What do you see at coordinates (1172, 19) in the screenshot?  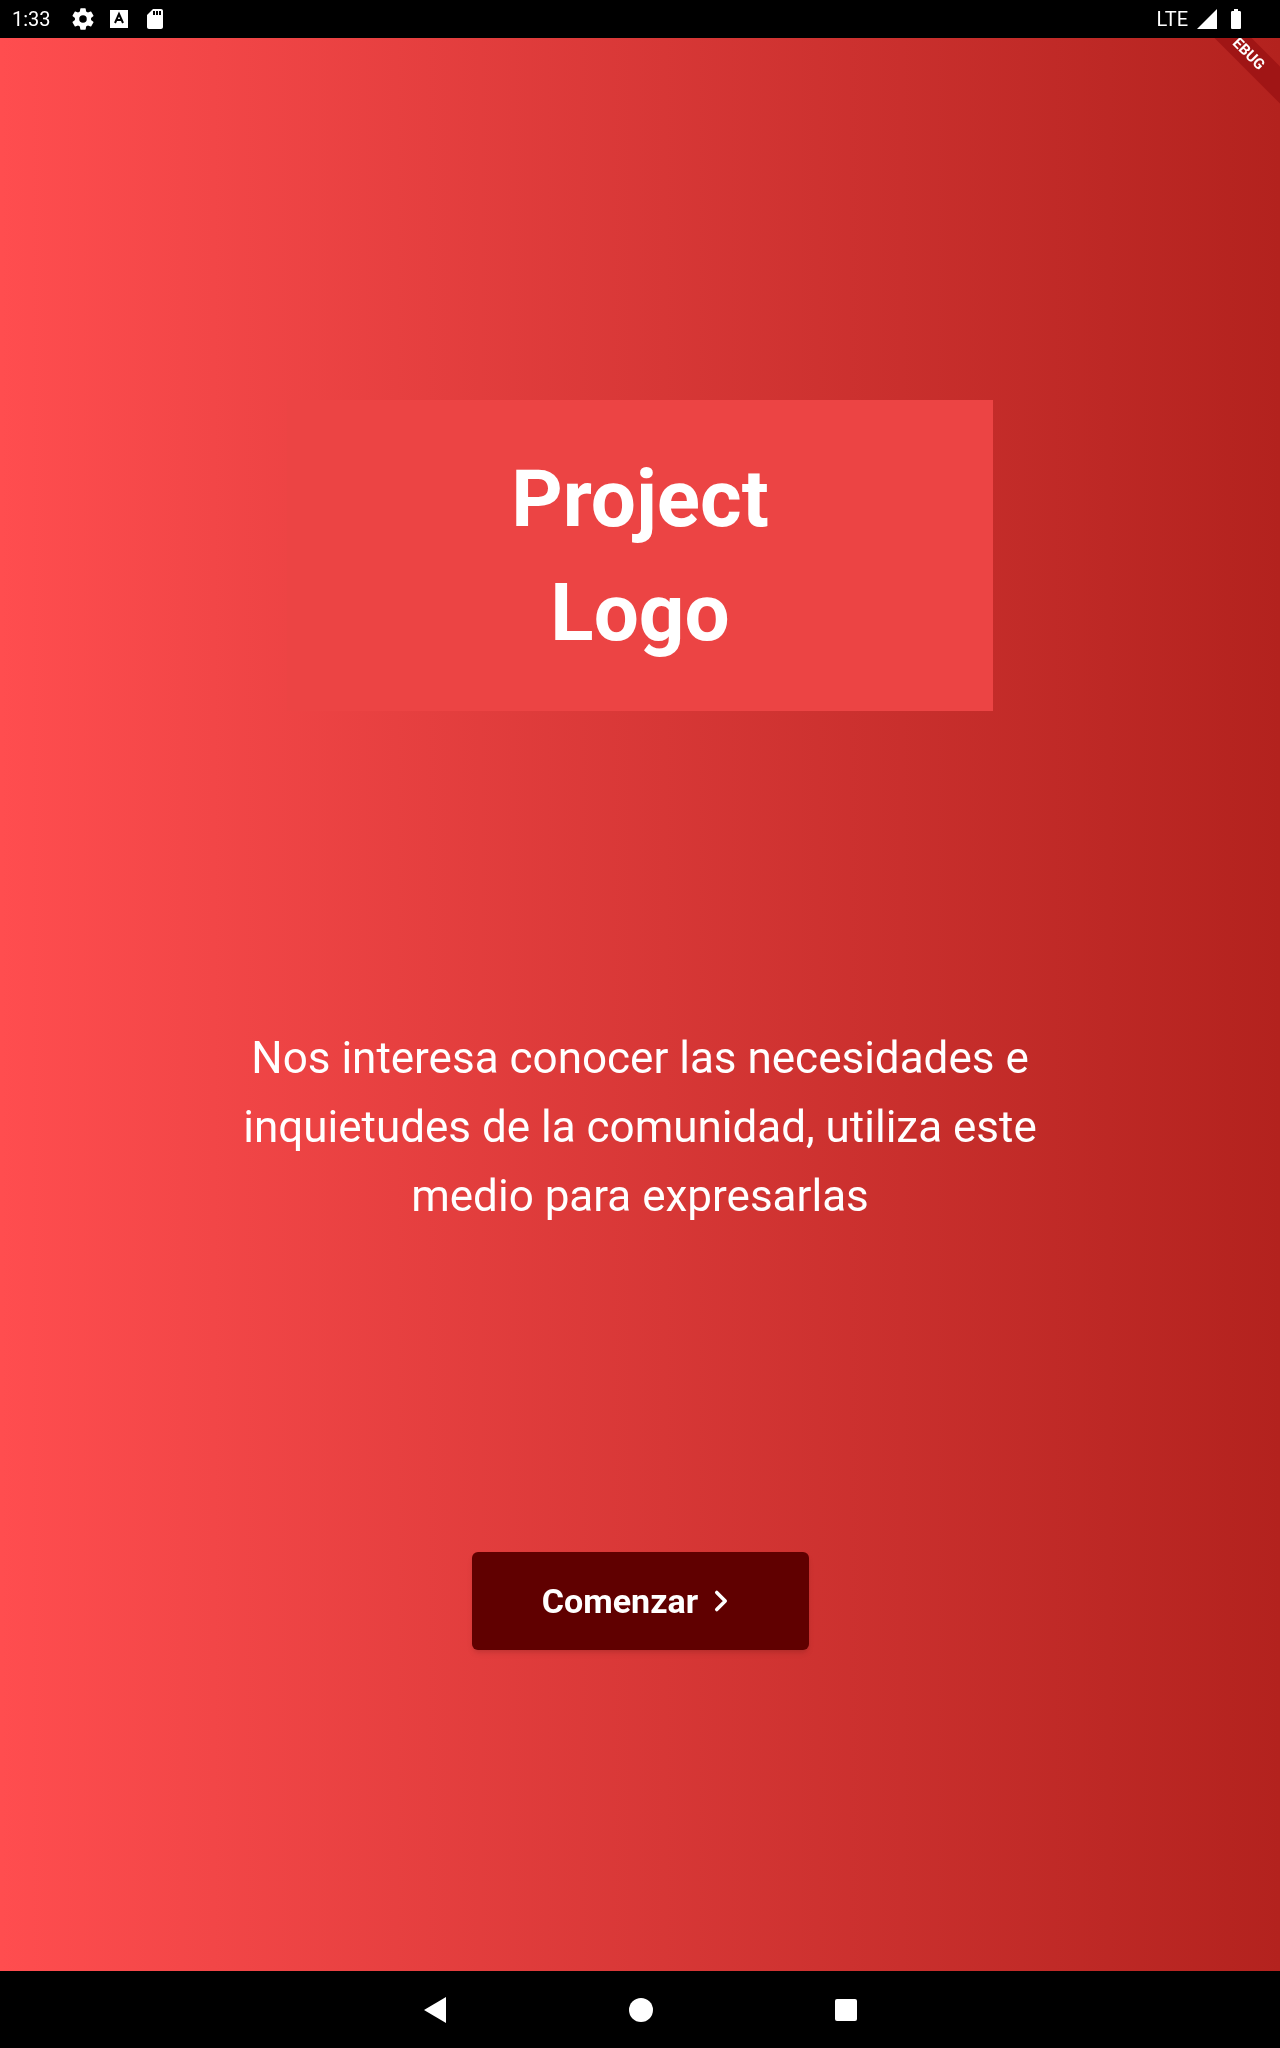 I see `network-type: LTE` at bounding box center [1172, 19].